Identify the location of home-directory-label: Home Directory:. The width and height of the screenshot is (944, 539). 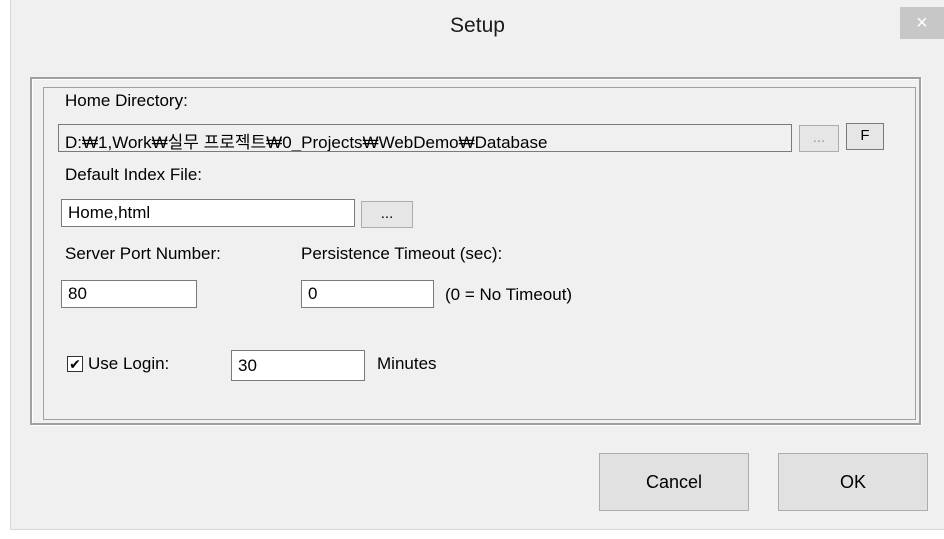
(126, 100).